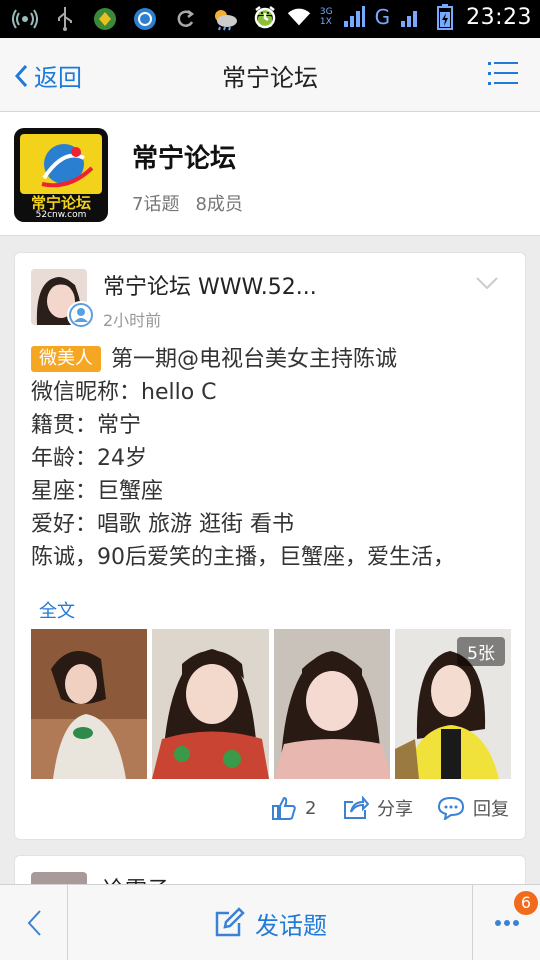  Describe the element at coordinates (187, 203) in the screenshot. I see `forum-stats: 7话题 8成员` at that location.